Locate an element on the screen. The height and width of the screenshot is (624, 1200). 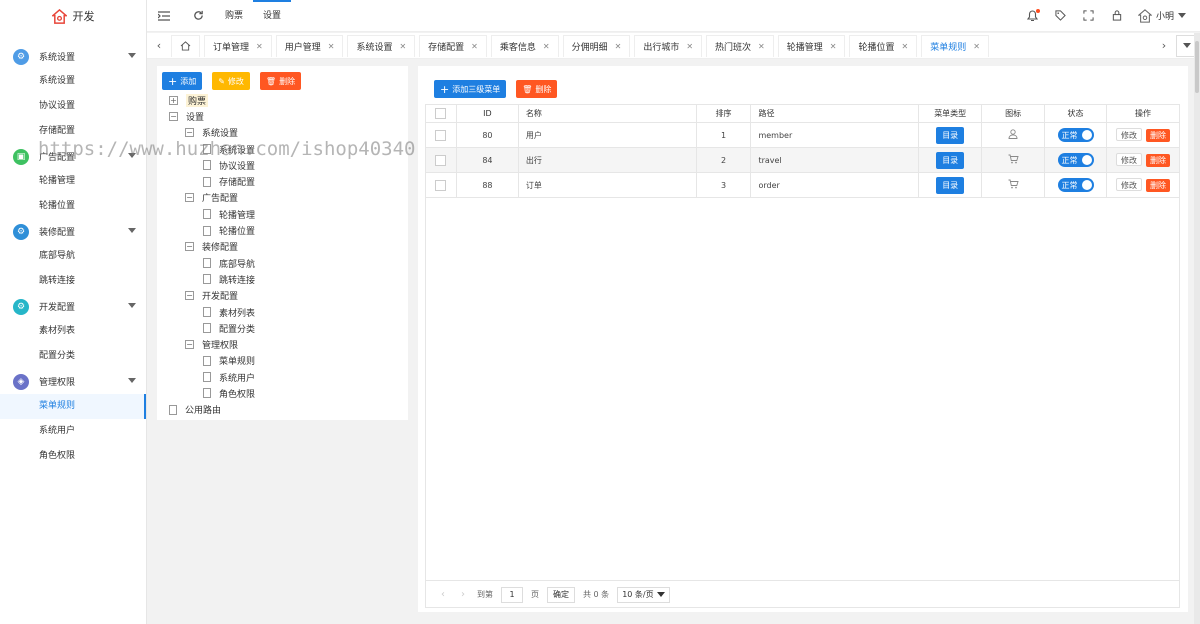
batch-delete-button: 🗑 删除 is located at coordinates (537, 89).